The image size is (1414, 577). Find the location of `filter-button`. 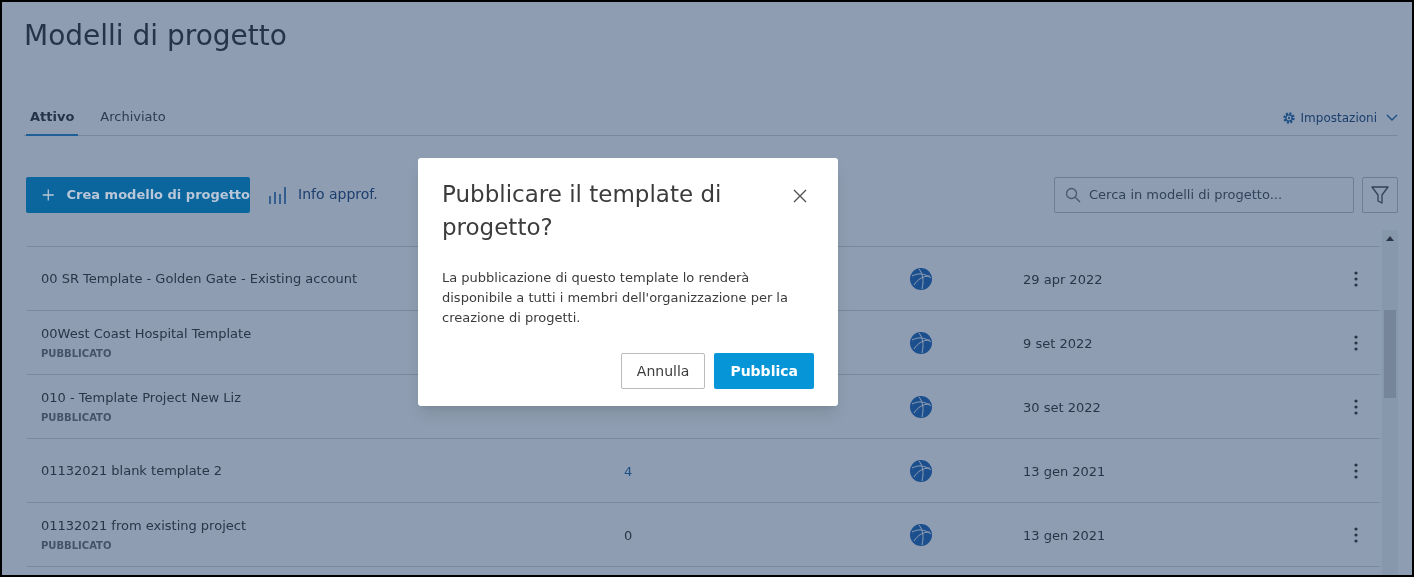

filter-button is located at coordinates (1380, 194).